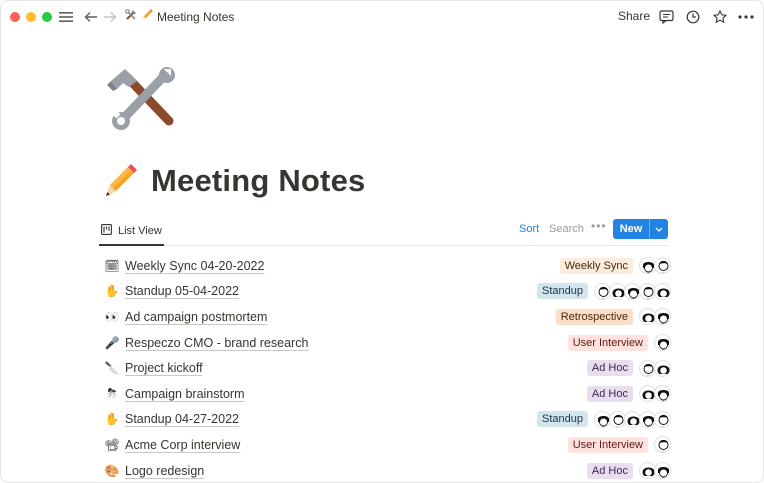  I want to click on row-emoji-icon: 🎤, so click(112, 342).